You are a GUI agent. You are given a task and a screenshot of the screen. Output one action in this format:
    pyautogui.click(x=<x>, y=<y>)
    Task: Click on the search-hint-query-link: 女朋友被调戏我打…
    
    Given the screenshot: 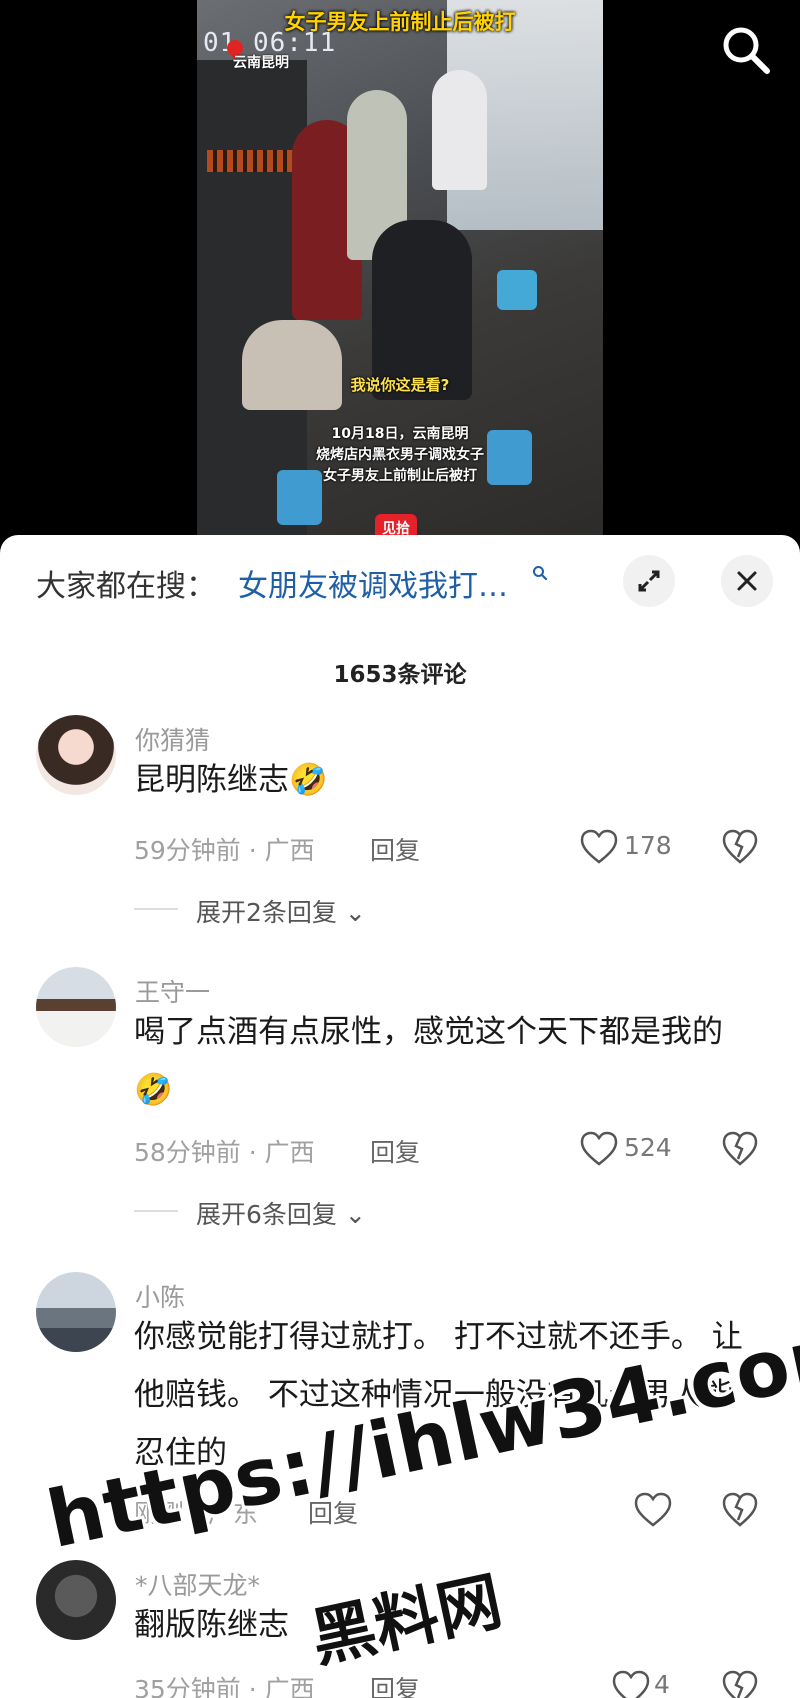 What is the action you would take?
    pyautogui.click(x=373, y=583)
    